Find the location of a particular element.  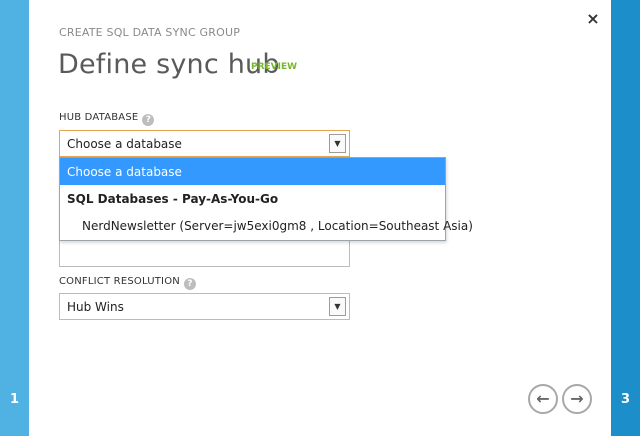

dropdown-option-choose: Choose a database is located at coordinates (252, 171).